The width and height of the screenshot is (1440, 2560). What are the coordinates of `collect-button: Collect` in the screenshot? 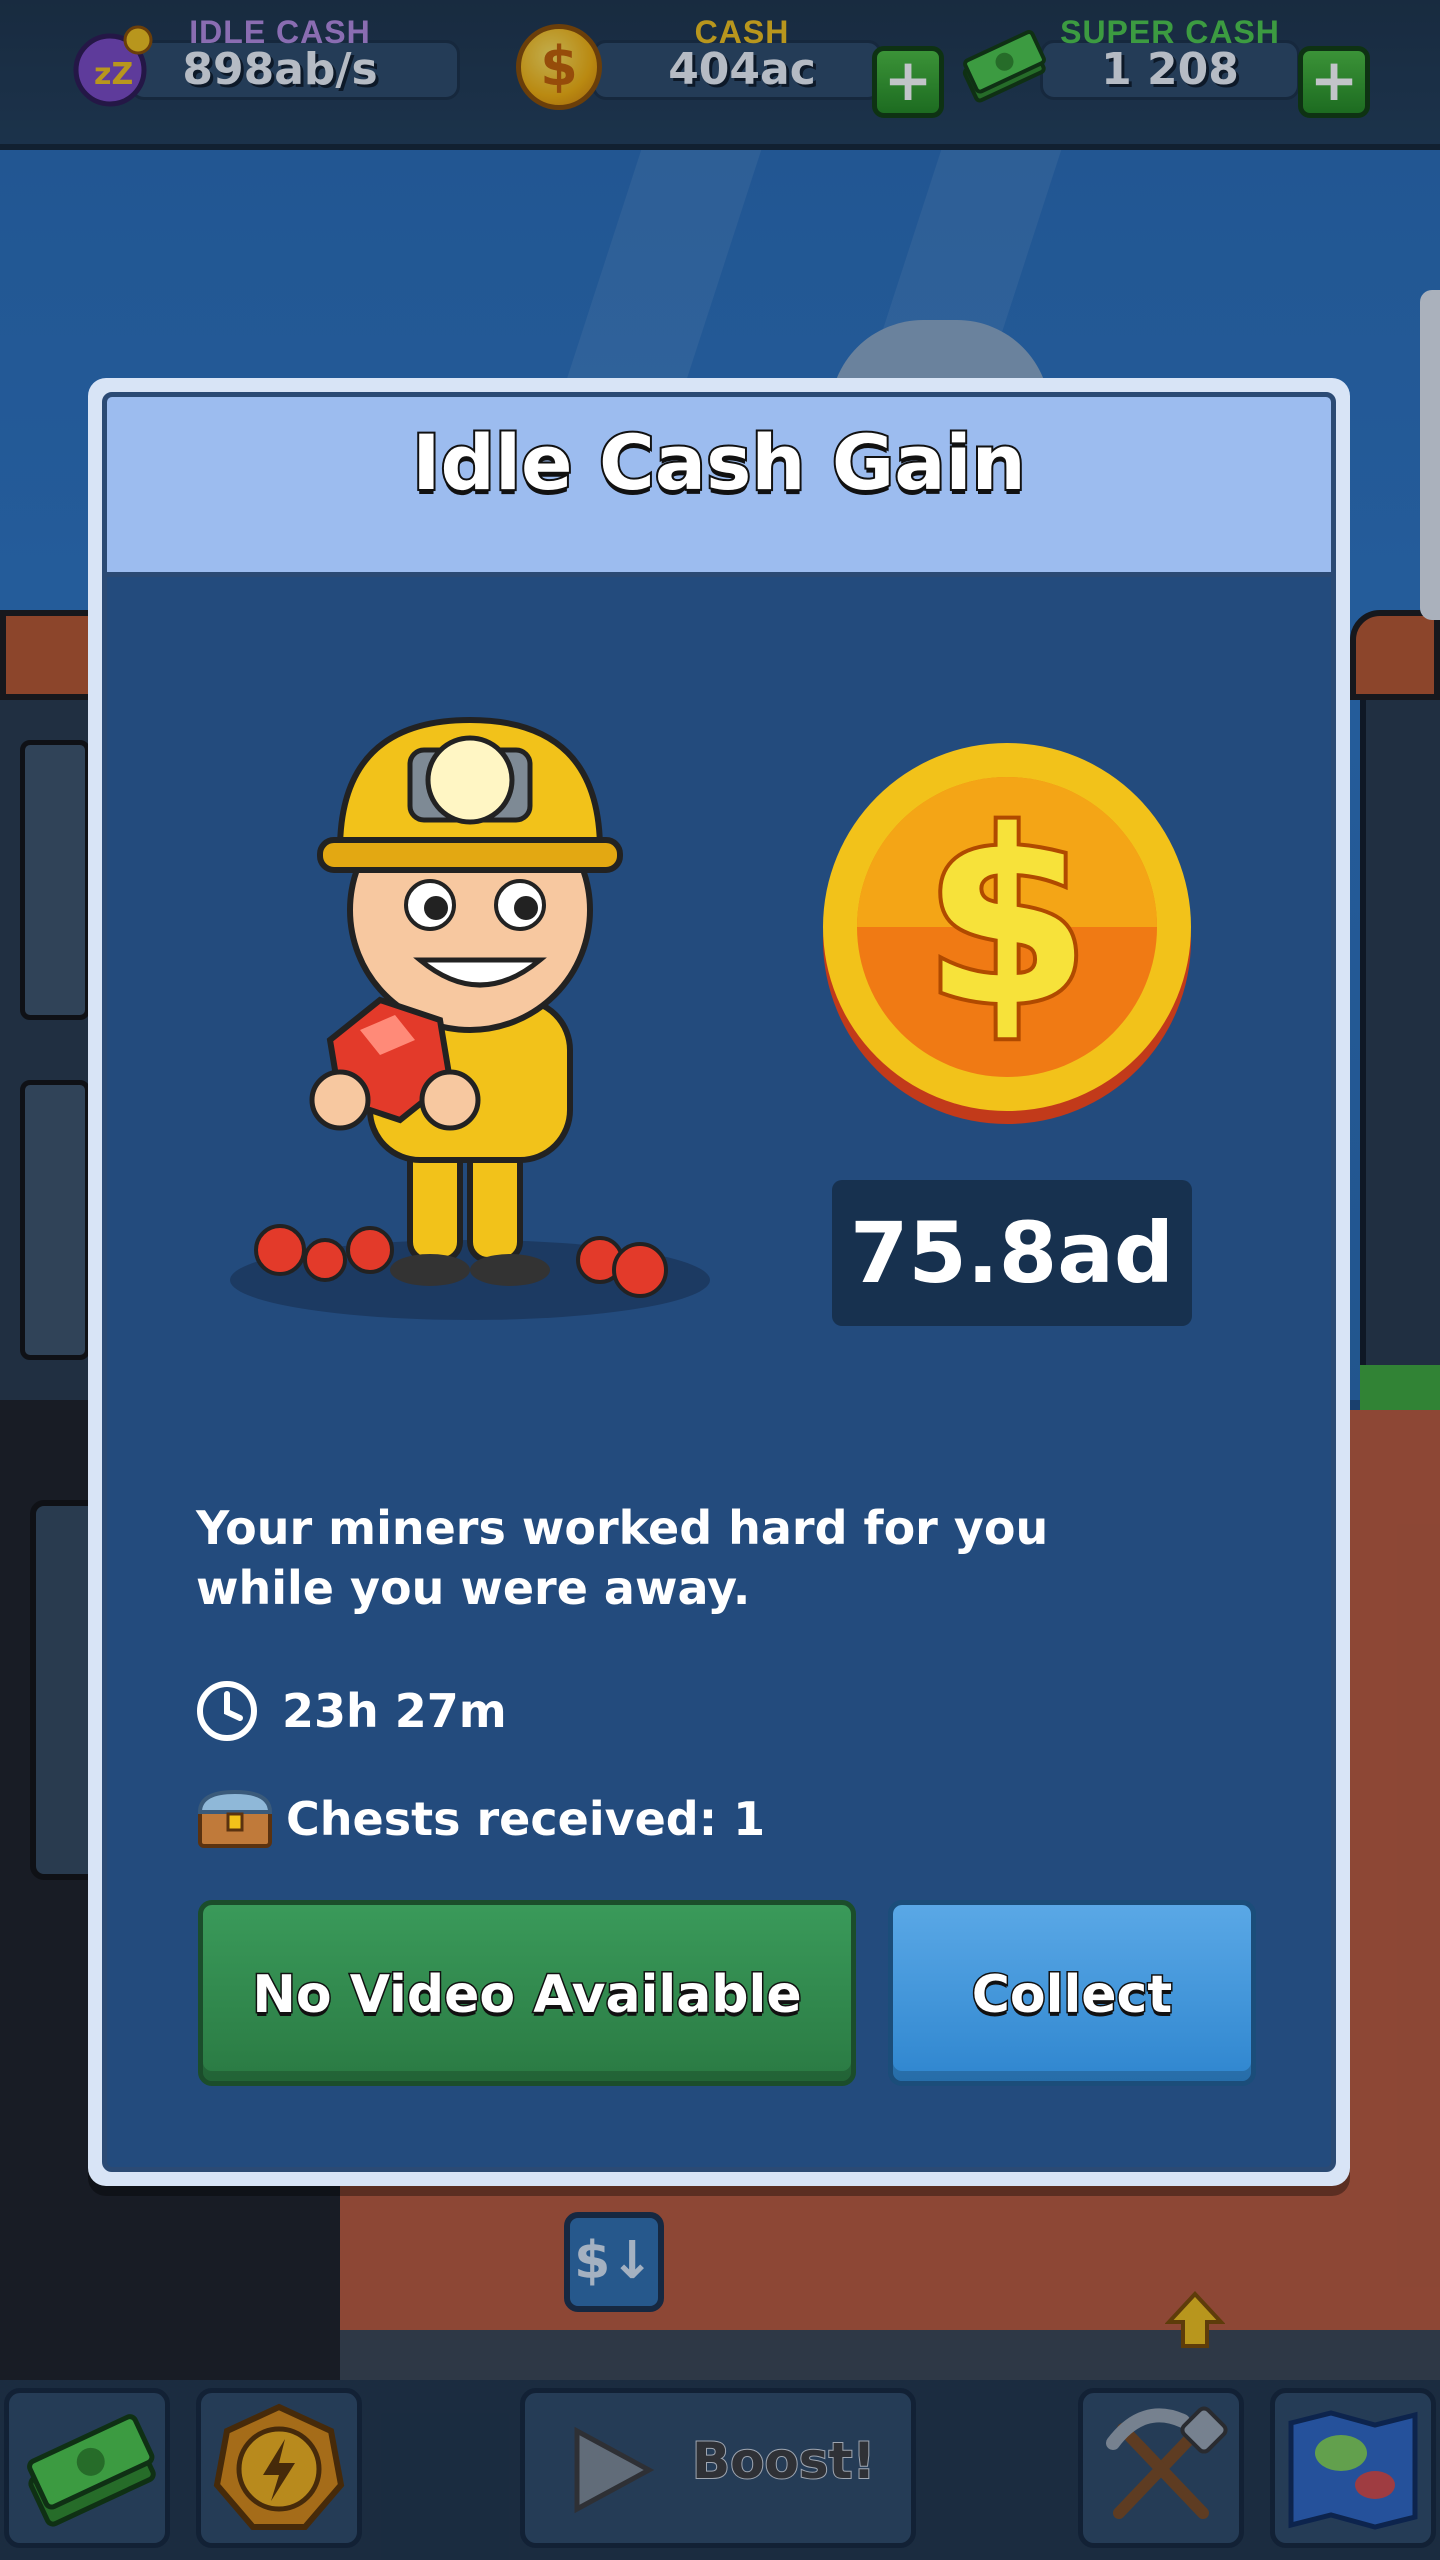 It's located at (1072, 1993).